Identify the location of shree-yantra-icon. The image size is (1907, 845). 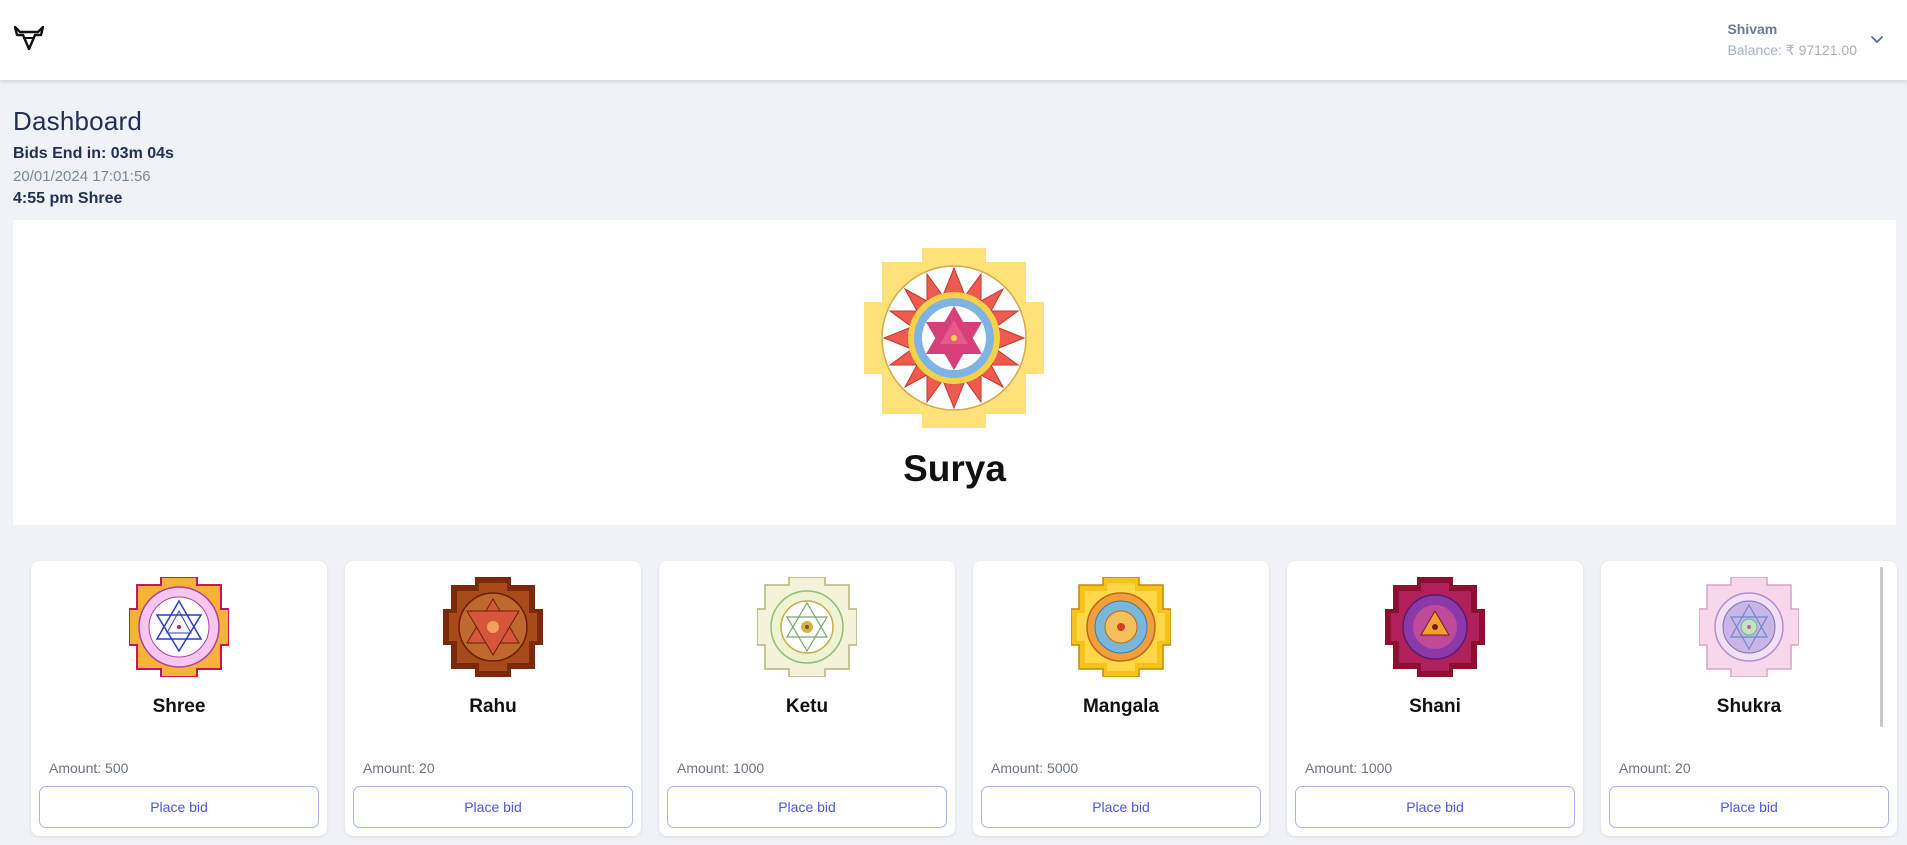
(179, 627).